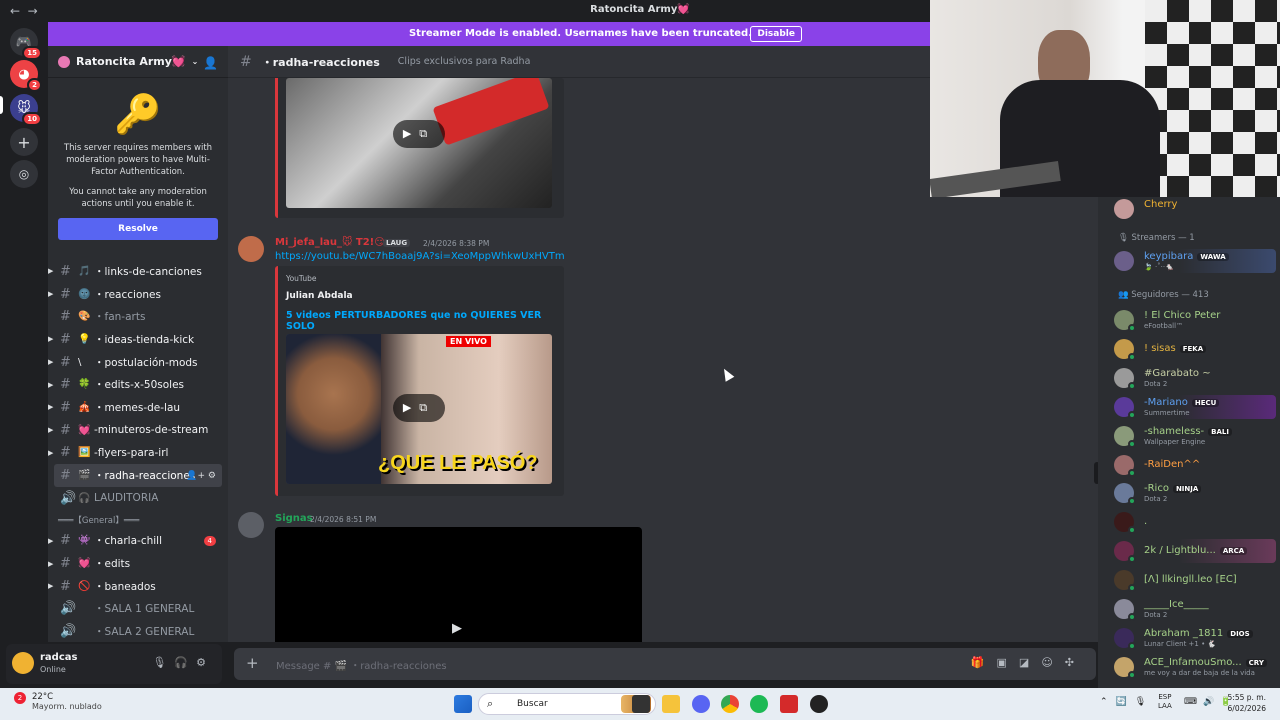 Image resolution: width=1280 pixels, height=720 pixels. Describe the element at coordinates (1165, 702) in the screenshot. I see `language-indicator: ESP LAA` at that location.